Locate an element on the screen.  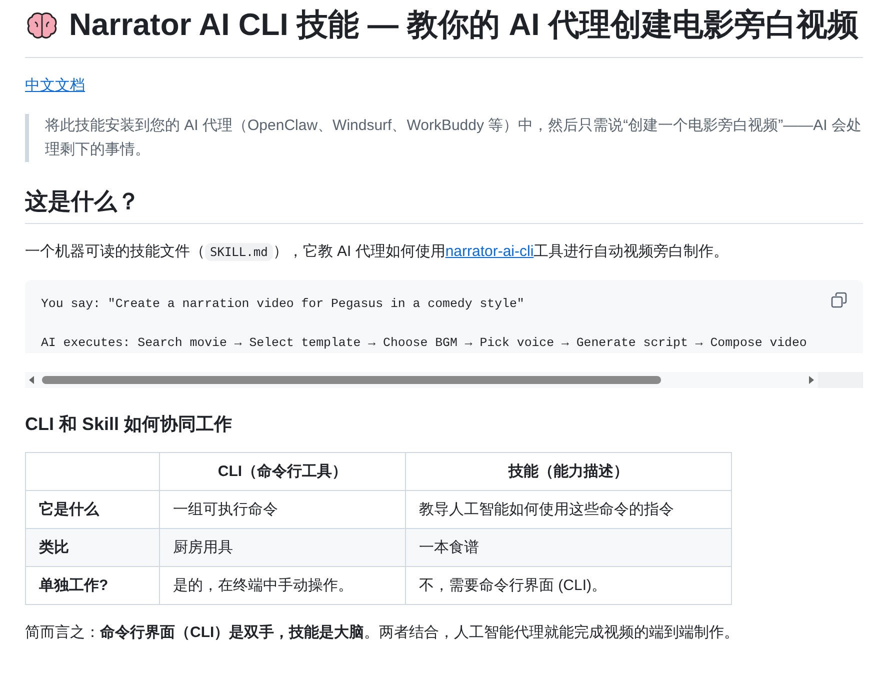
code-line: AI executes: Search movie → Select template → Choose BGM → Pick voice → Generate script → Compose video is located at coordinates (424, 343).